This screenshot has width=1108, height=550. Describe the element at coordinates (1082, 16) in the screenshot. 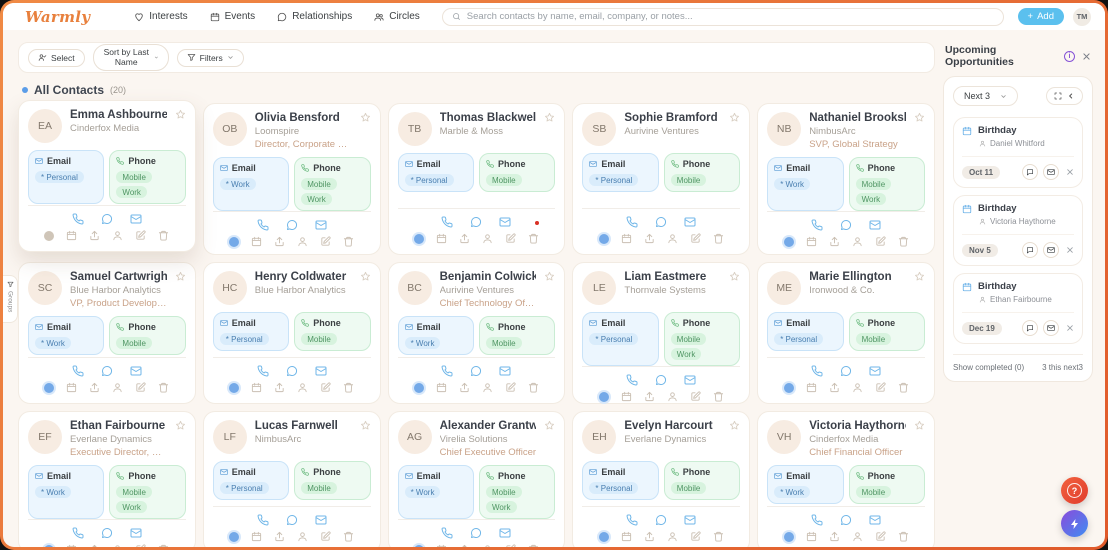

I see `user-avatar: TM` at that location.